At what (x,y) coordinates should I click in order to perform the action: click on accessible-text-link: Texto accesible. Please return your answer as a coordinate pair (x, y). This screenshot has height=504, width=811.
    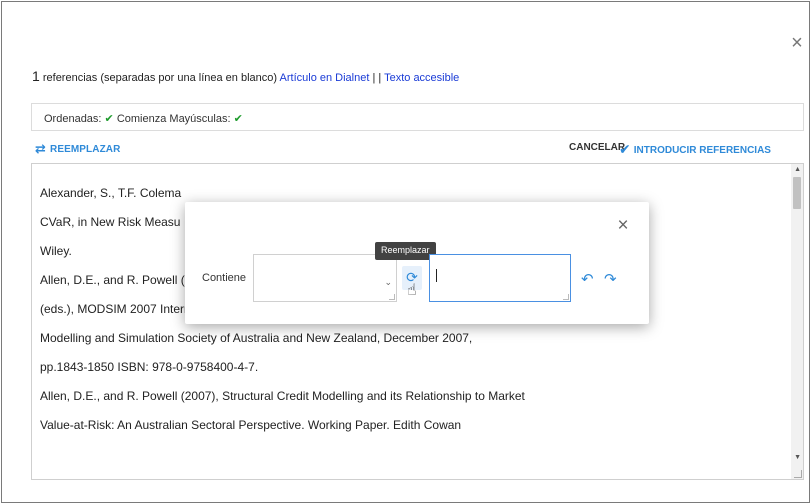
    Looking at the image, I should click on (421, 78).